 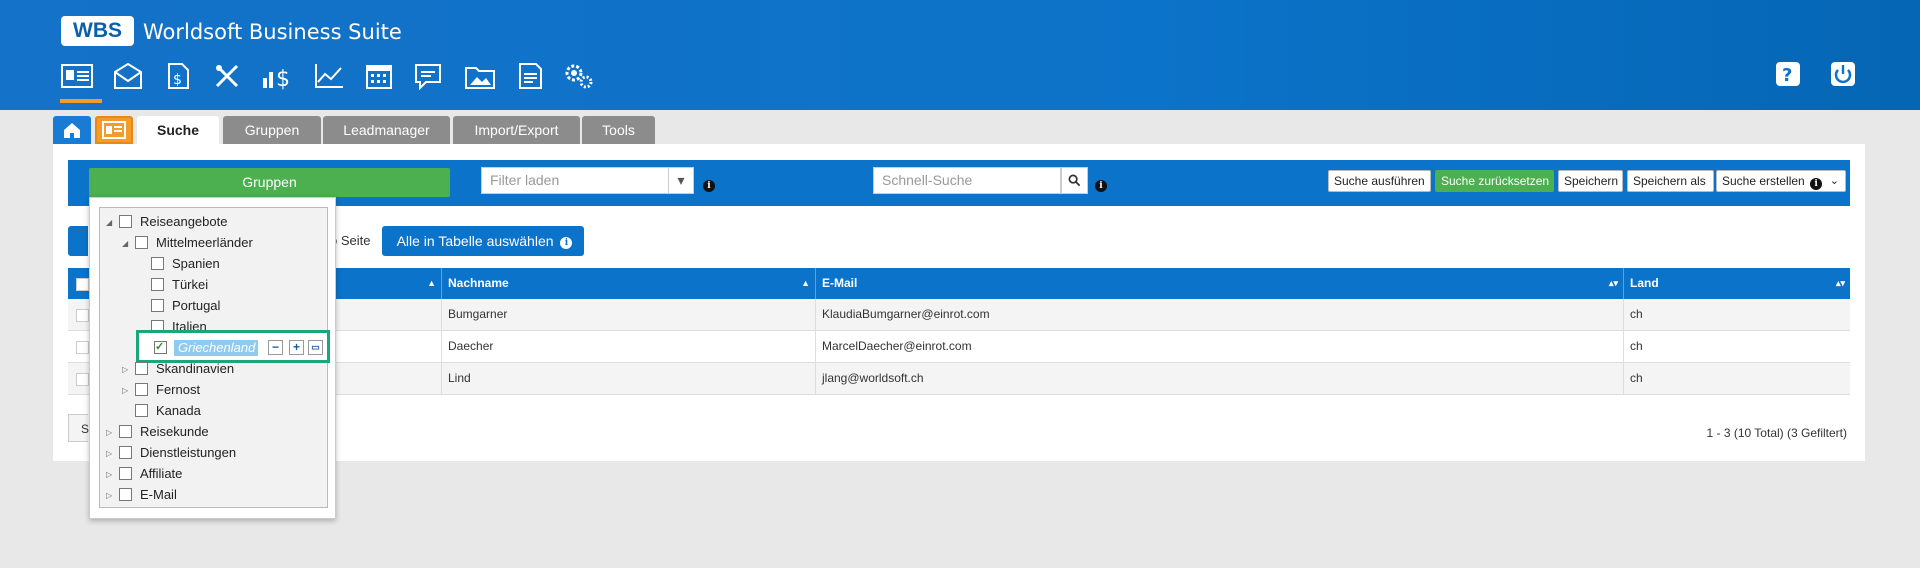 What do you see at coordinates (1219, 346) in the screenshot?
I see `cell-email: MarcelDaecher@einrot.com` at bounding box center [1219, 346].